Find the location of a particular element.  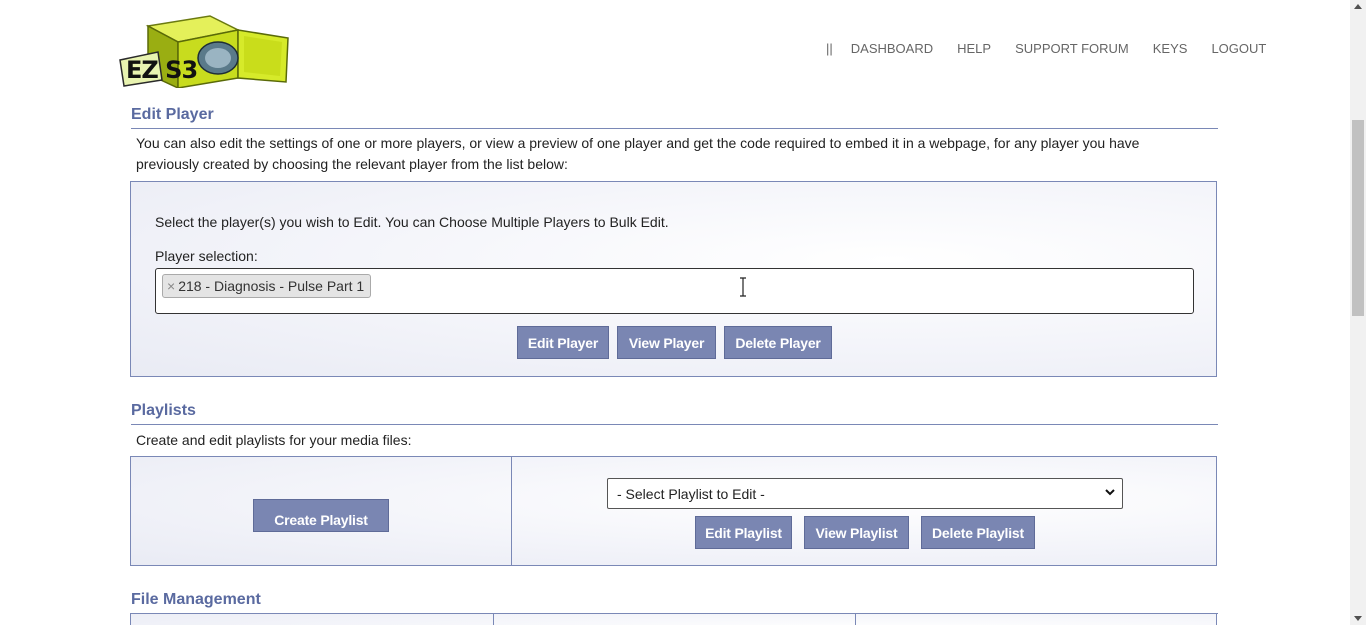

nav-logout: LOGOUT is located at coordinates (1238, 48).